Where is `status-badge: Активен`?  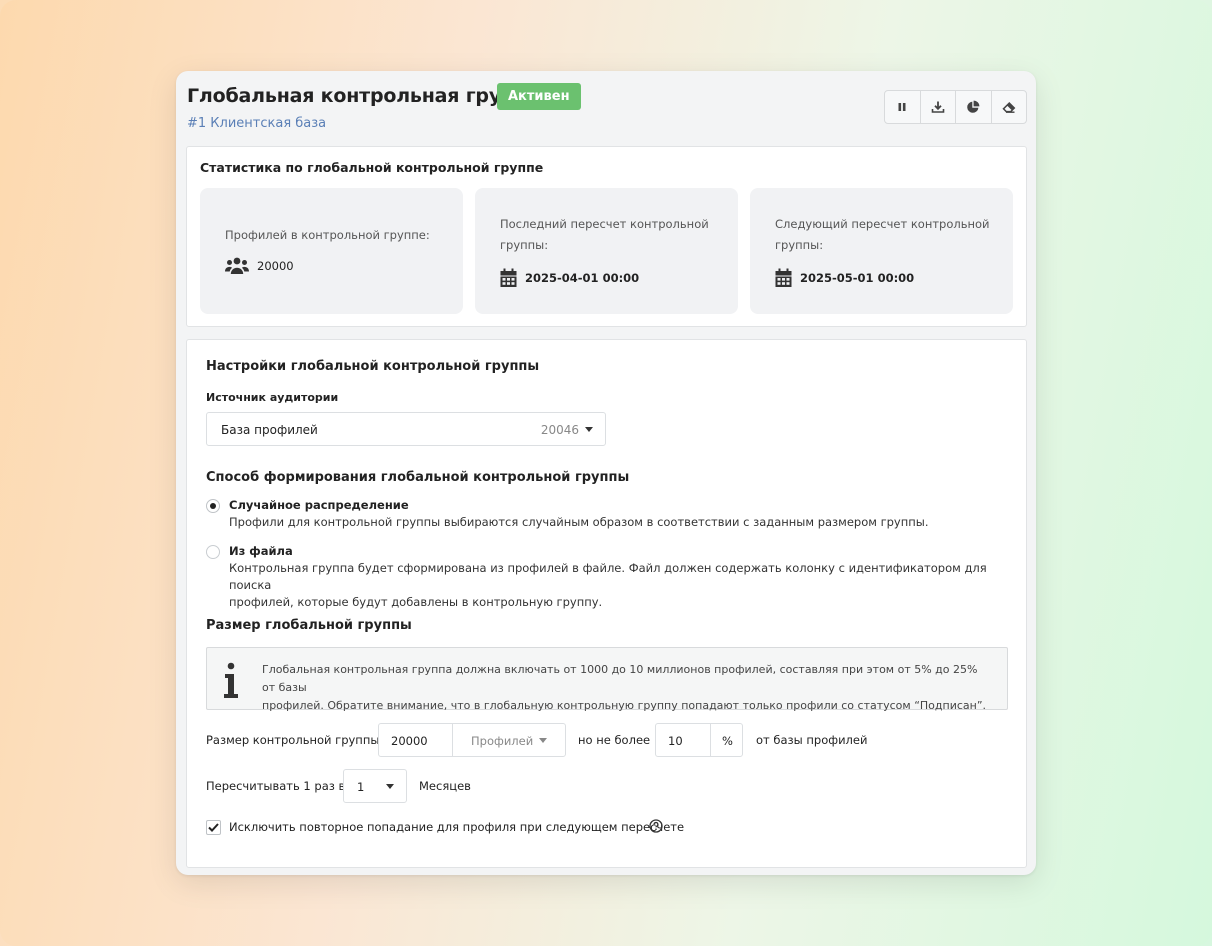 status-badge: Активен is located at coordinates (539, 96).